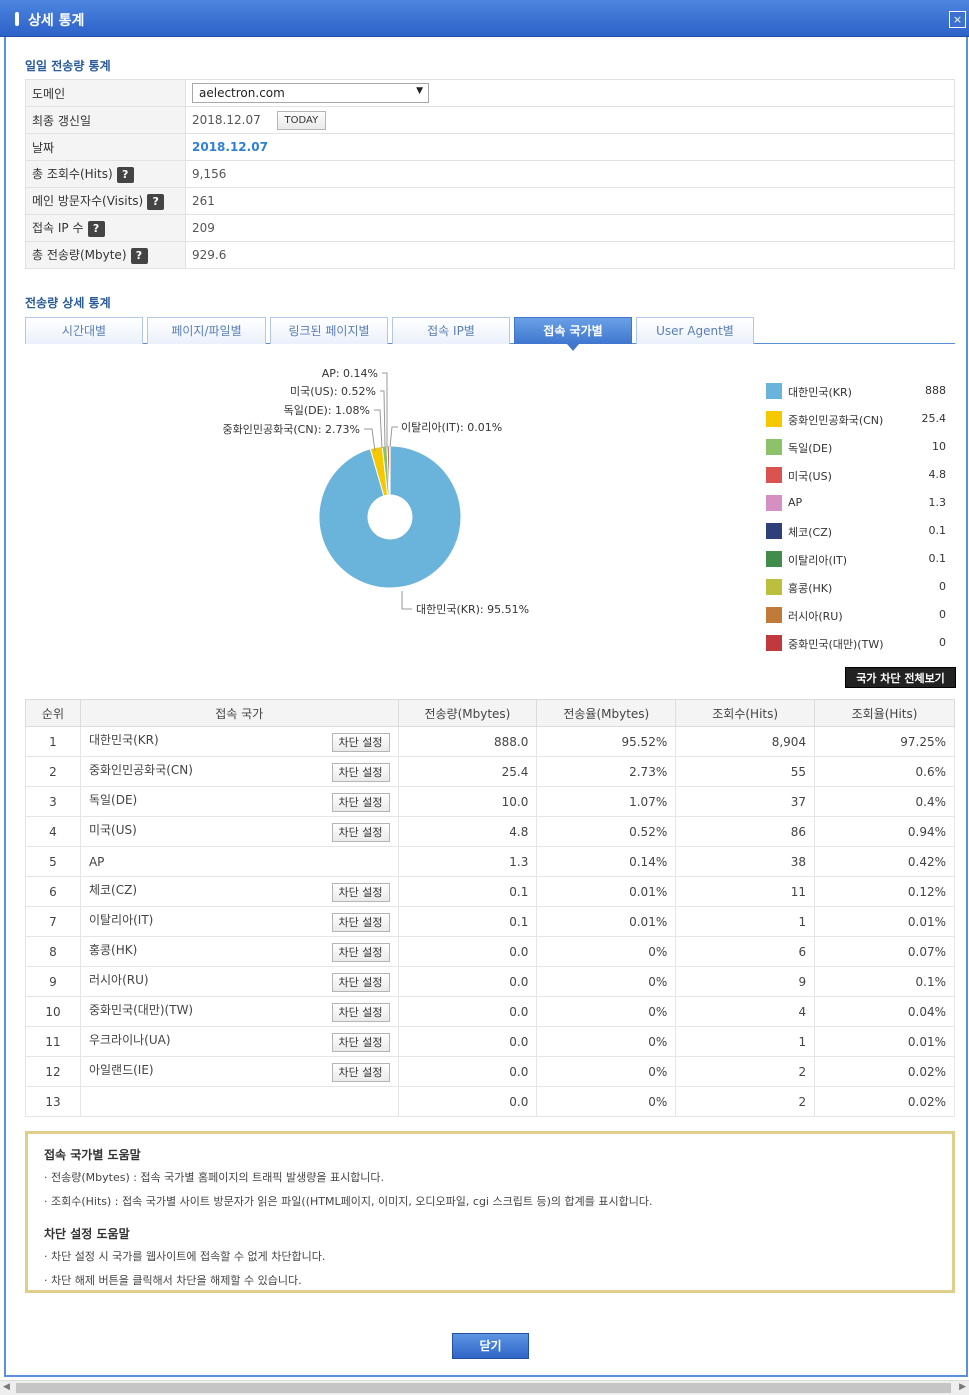 The width and height of the screenshot is (969, 1395). Describe the element at coordinates (121, 1070) in the screenshot. I see `country-name: 아일랜드(IE)` at that location.